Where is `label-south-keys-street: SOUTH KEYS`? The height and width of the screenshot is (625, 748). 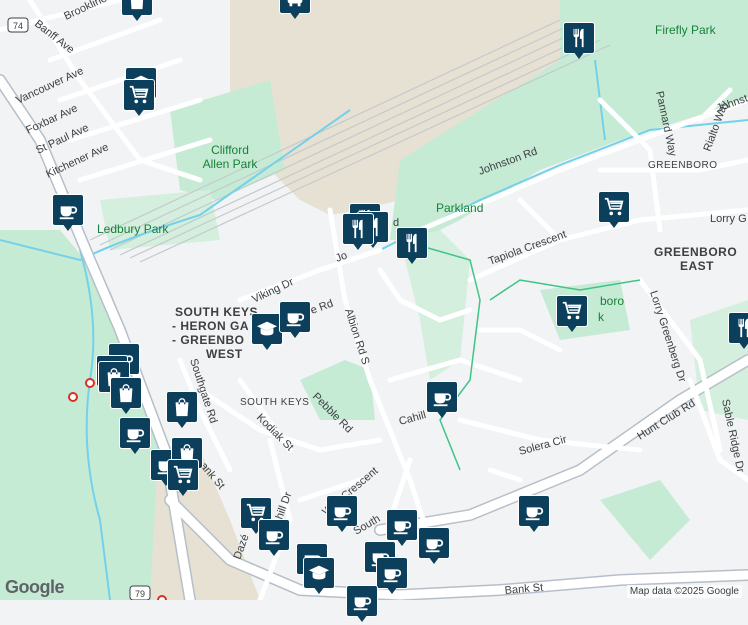 label-south-keys-street: SOUTH KEYS is located at coordinates (274, 402).